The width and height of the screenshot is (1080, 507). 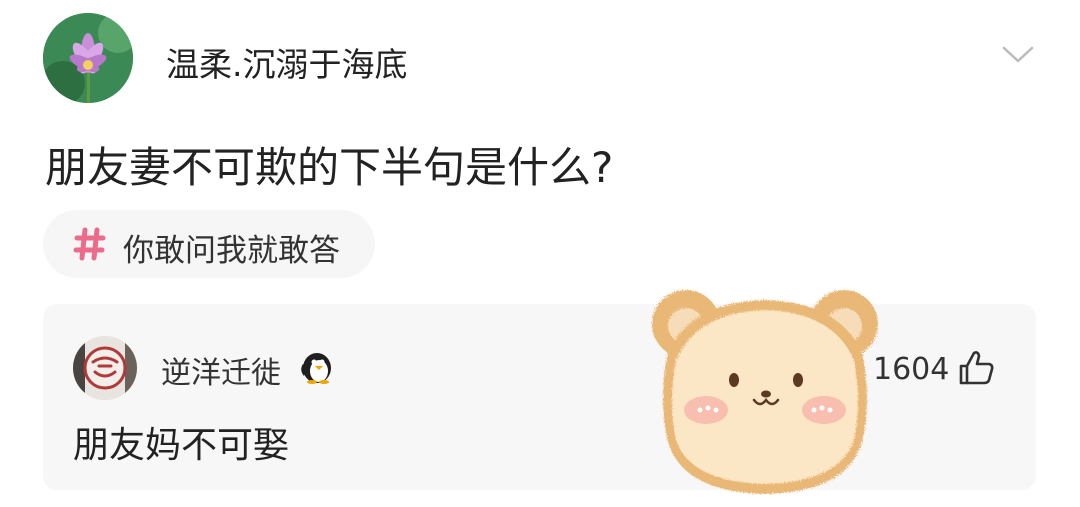 I want to click on question-title: 朋友妻不可欺的下半句是什么?, so click(x=329, y=164).